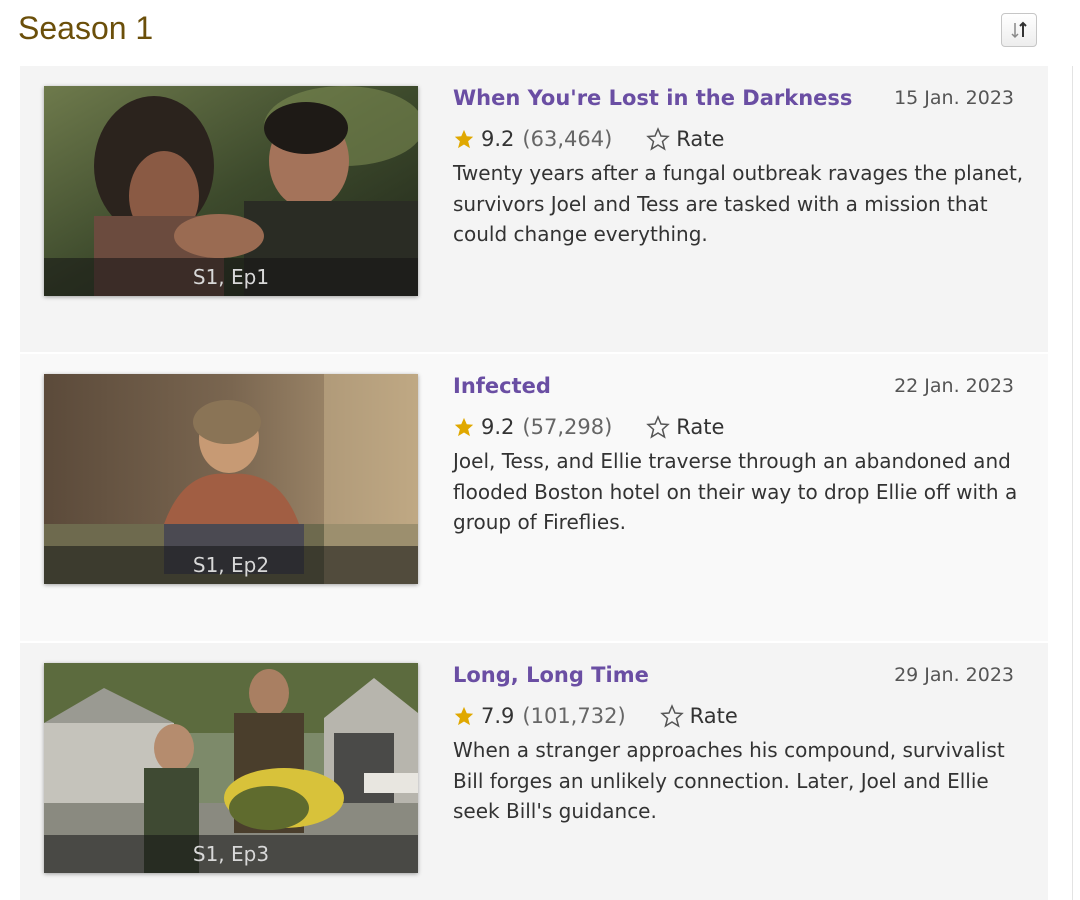 The width and height of the screenshot is (1080, 900). Describe the element at coordinates (574, 716) in the screenshot. I see `vote-count: (101,732)` at that location.